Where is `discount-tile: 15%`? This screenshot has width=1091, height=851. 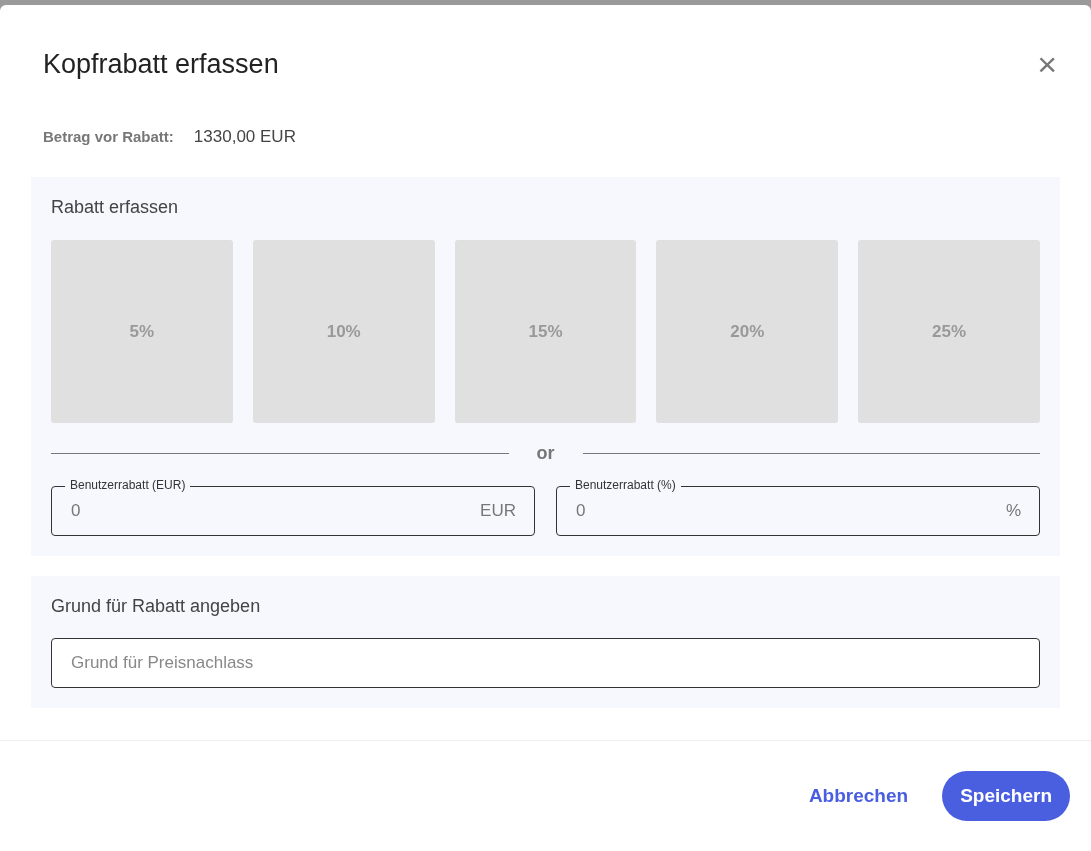
discount-tile: 15% is located at coordinates (545, 331).